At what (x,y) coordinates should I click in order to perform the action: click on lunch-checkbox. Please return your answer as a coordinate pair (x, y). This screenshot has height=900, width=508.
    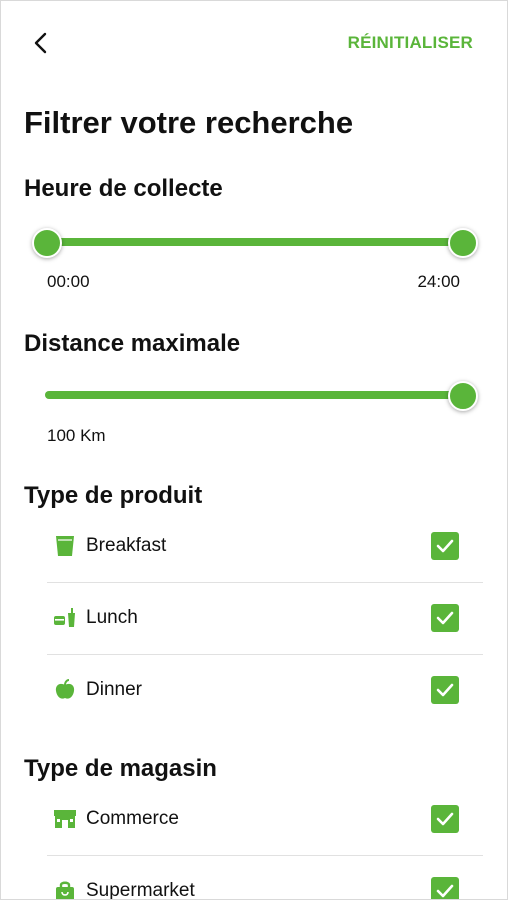
    Looking at the image, I should click on (445, 618).